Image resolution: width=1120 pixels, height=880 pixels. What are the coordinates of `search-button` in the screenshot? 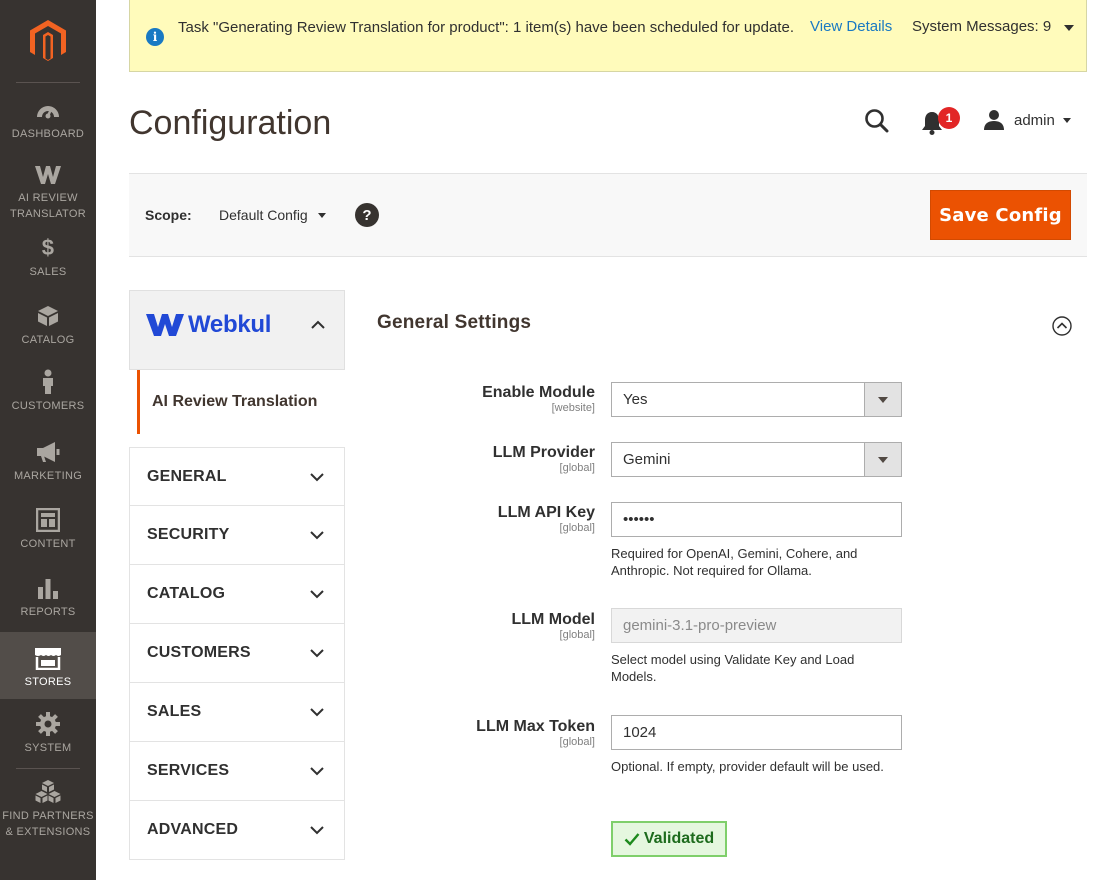 It's located at (877, 121).